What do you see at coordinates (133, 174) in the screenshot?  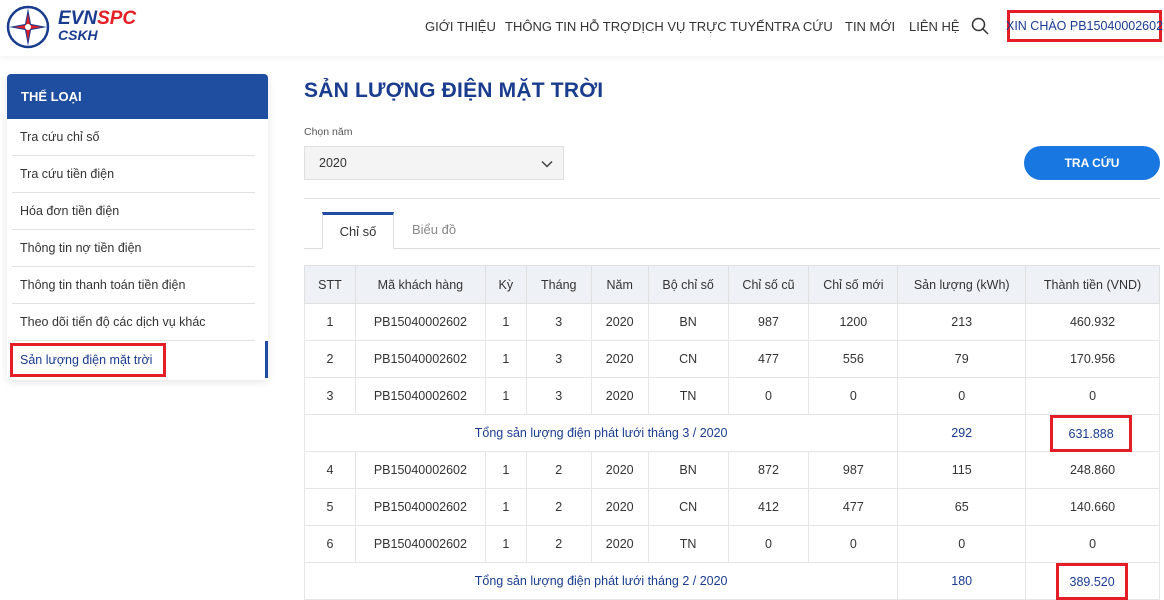 I see `sidebar-item-tra-cuu-tien-dien: Tra cứu tiền điện` at bounding box center [133, 174].